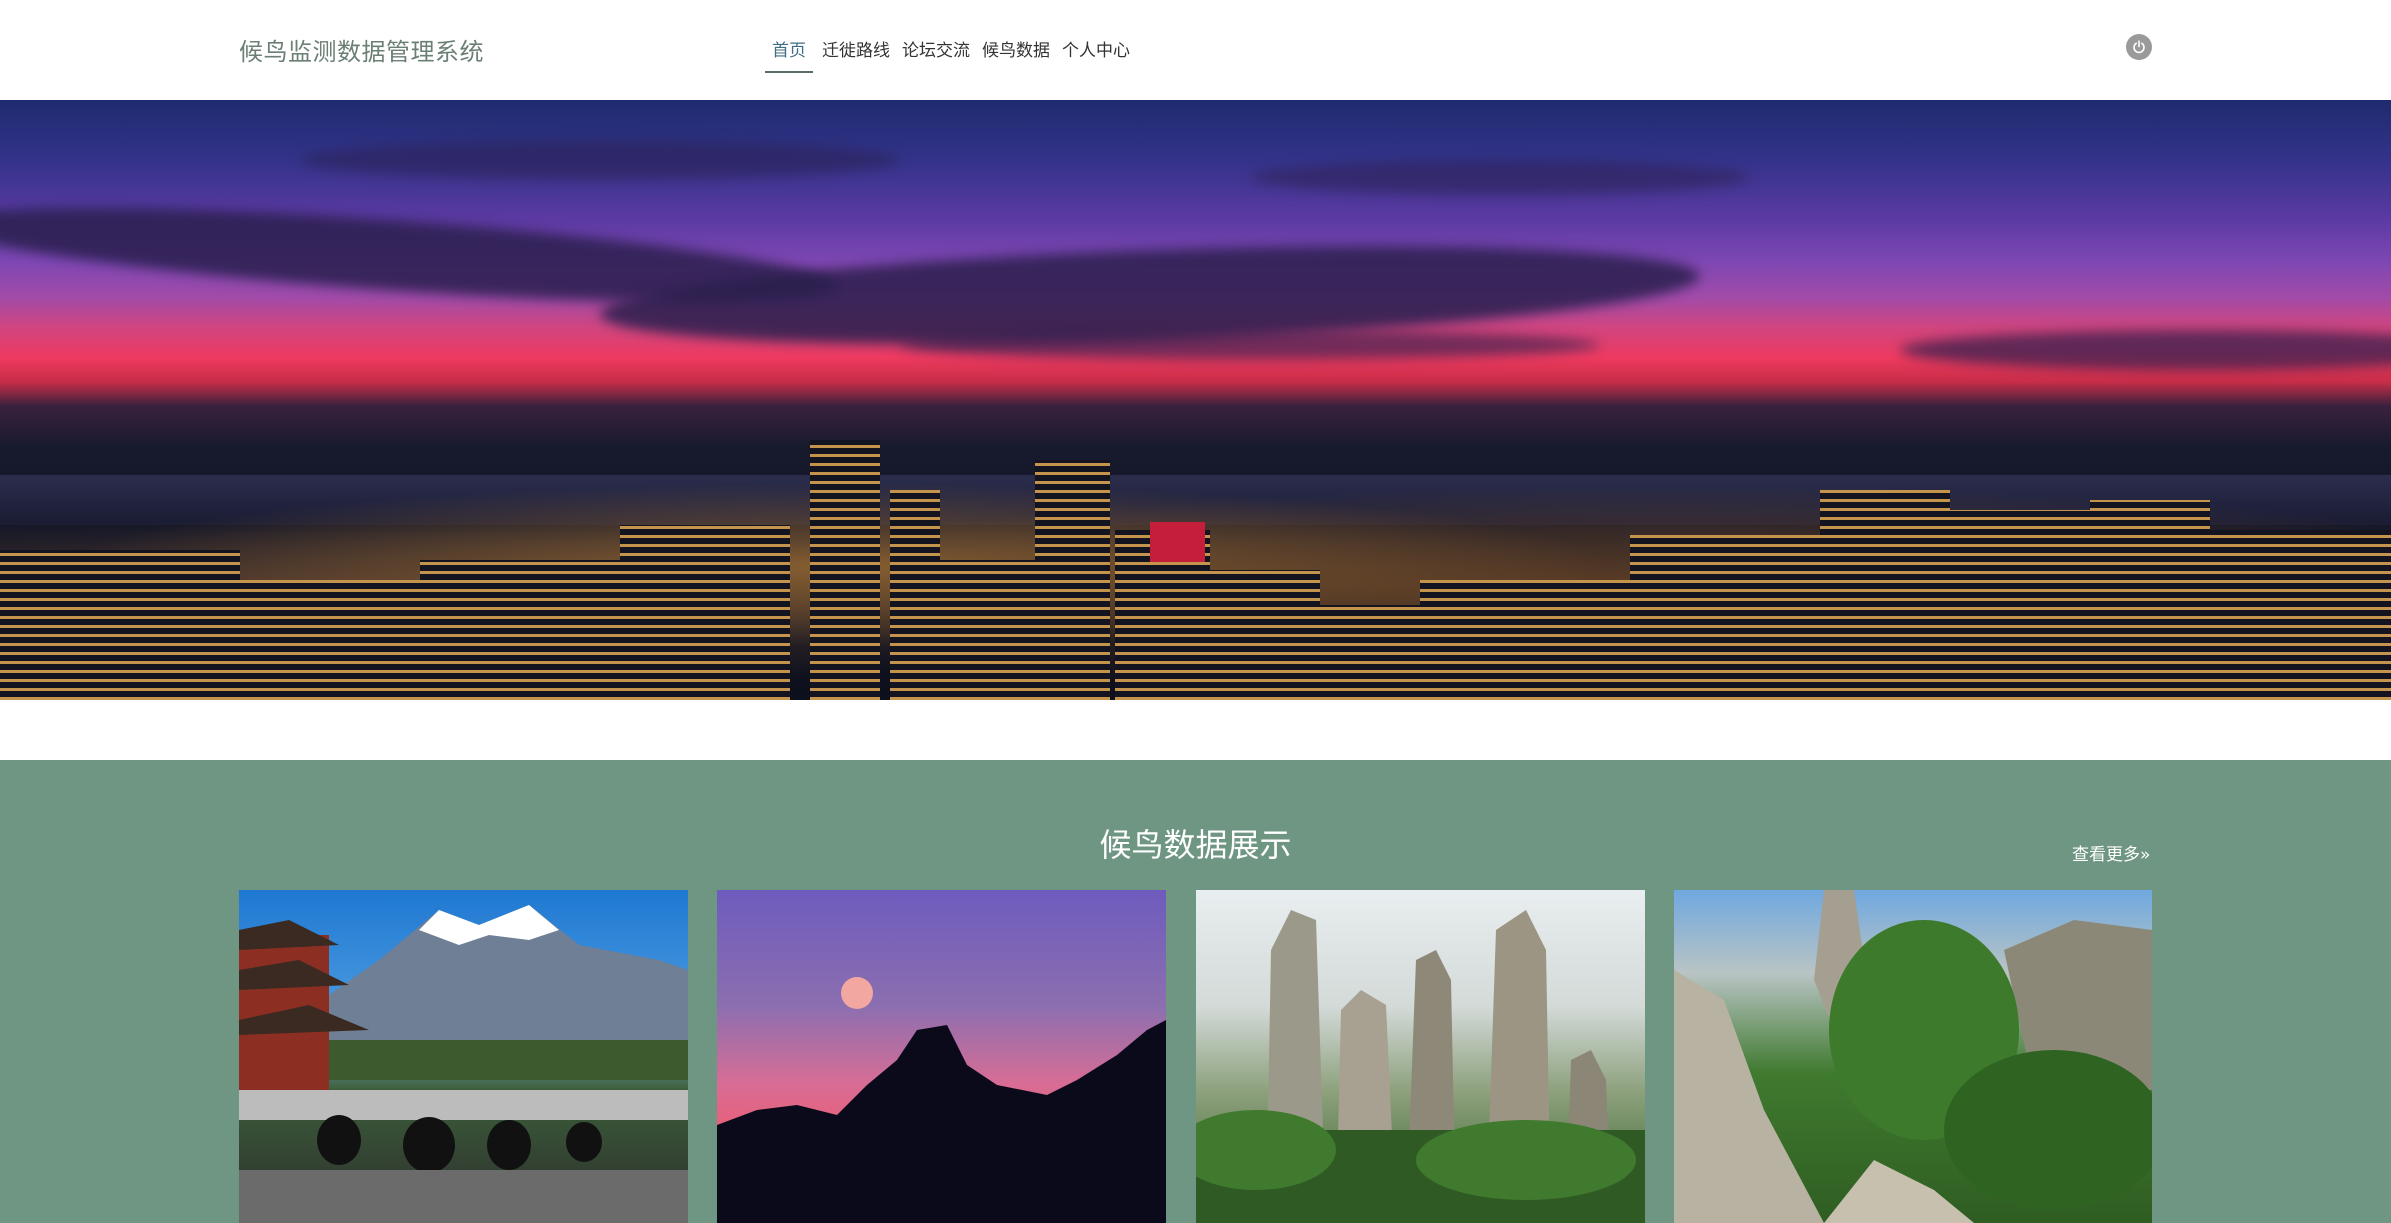  I want to click on double-chevron-right-icon: », so click(2145, 855).